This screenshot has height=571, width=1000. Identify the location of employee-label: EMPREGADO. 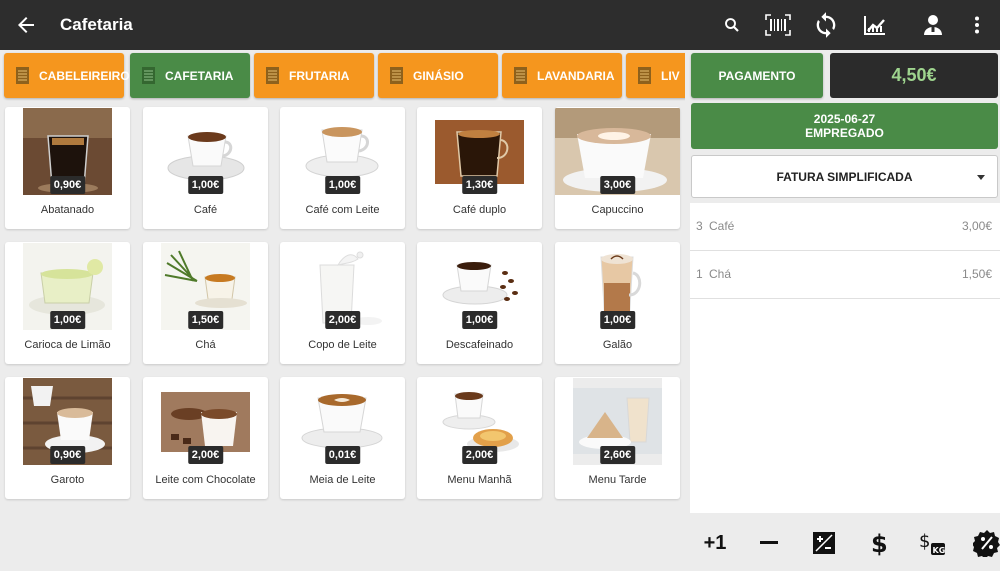
(844, 133).